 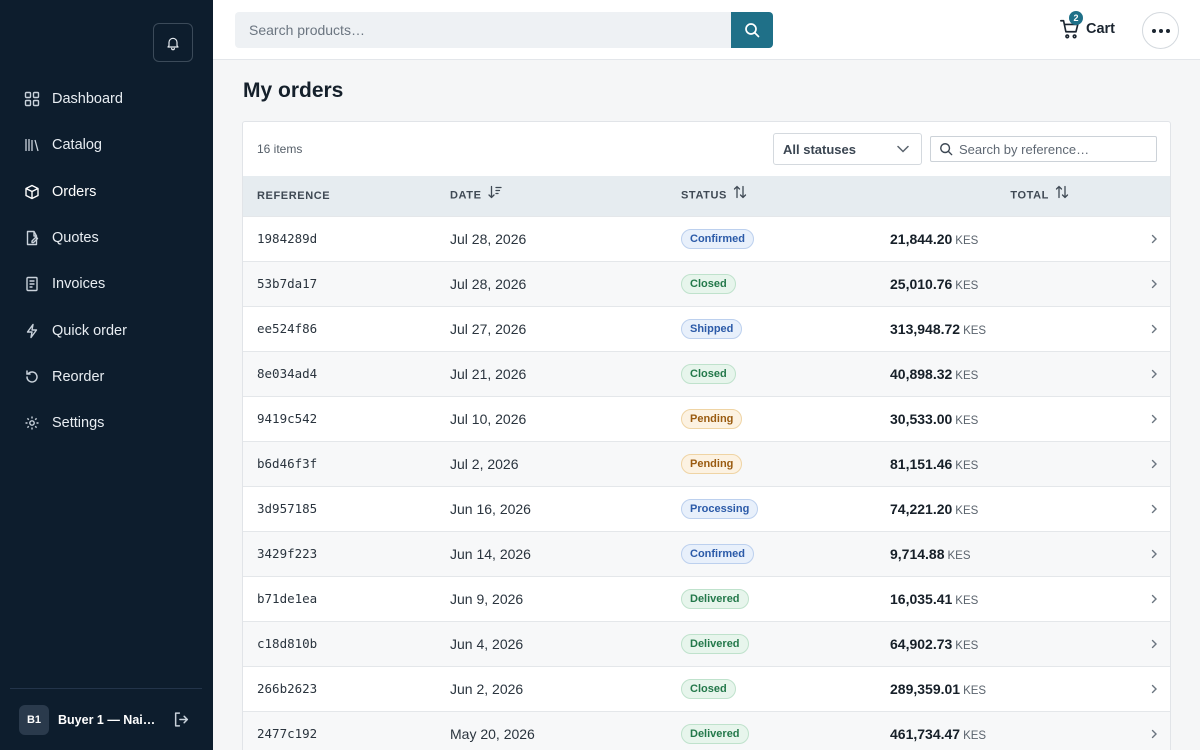 What do you see at coordinates (1087, 27) in the screenshot?
I see `cart-button: 2 Cart` at bounding box center [1087, 27].